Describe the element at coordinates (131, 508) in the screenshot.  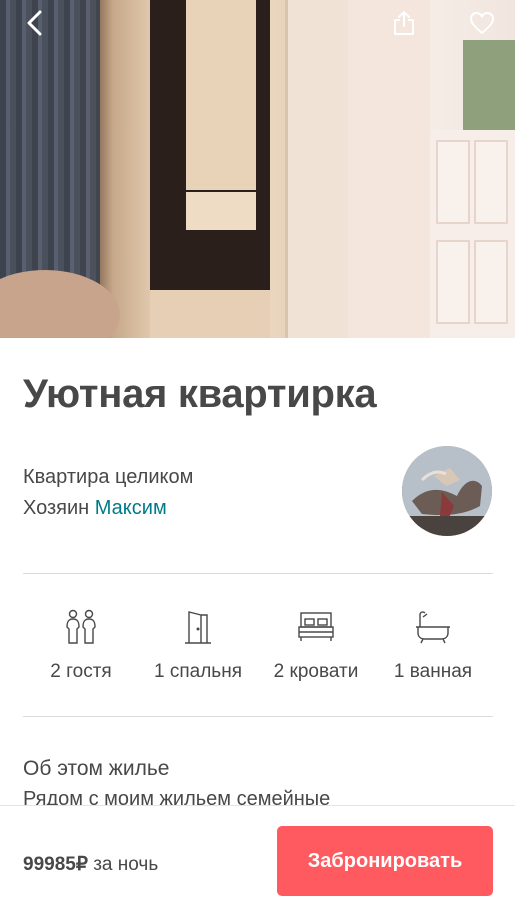
I see `host-name-link: Максим` at that location.